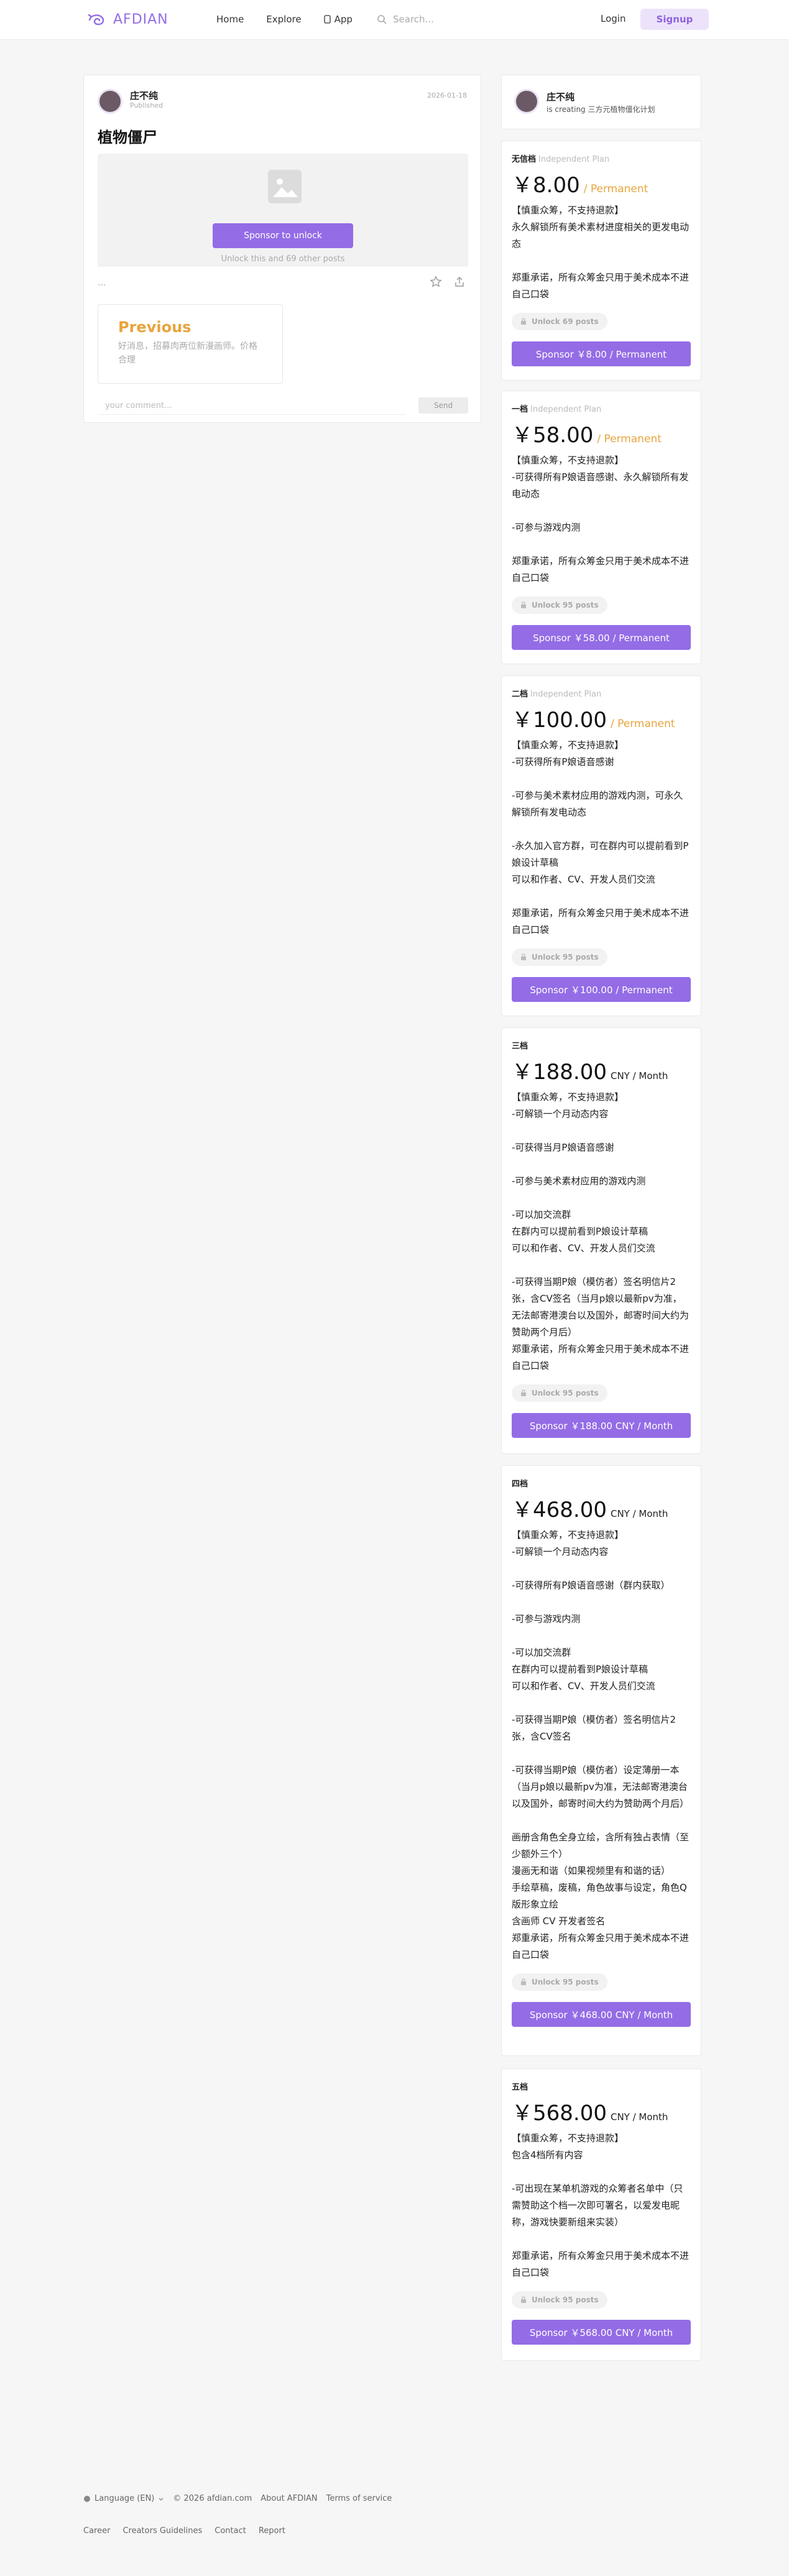 This screenshot has height=2576, width=789. Describe the element at coordinates (601, 110) in the screenshot. I see `creator-subtitle: is creating 三方元植物僵化计划` at that location.